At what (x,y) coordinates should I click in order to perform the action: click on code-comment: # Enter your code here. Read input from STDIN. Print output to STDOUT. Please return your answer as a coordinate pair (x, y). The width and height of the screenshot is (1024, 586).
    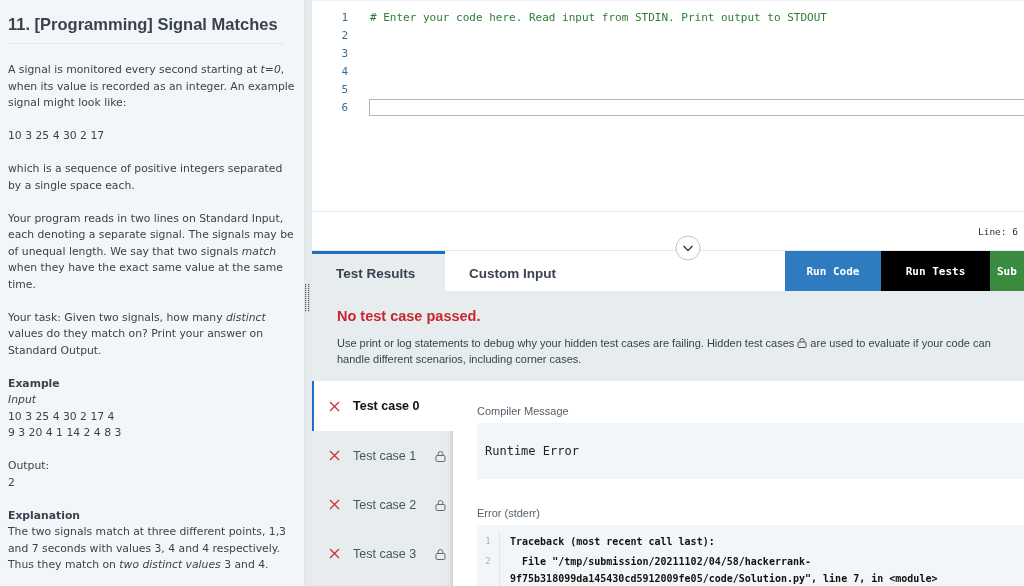
    Looking at the image, I should click on (598, 17).